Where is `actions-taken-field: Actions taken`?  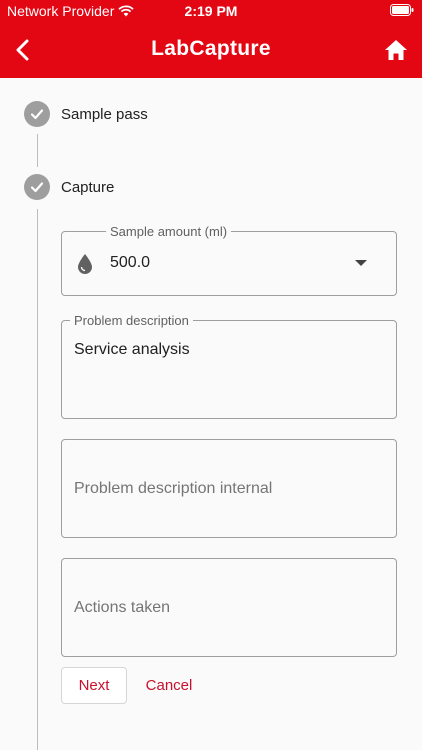 actions-taken-field: Actions taken is located at coordinates (229, 607).